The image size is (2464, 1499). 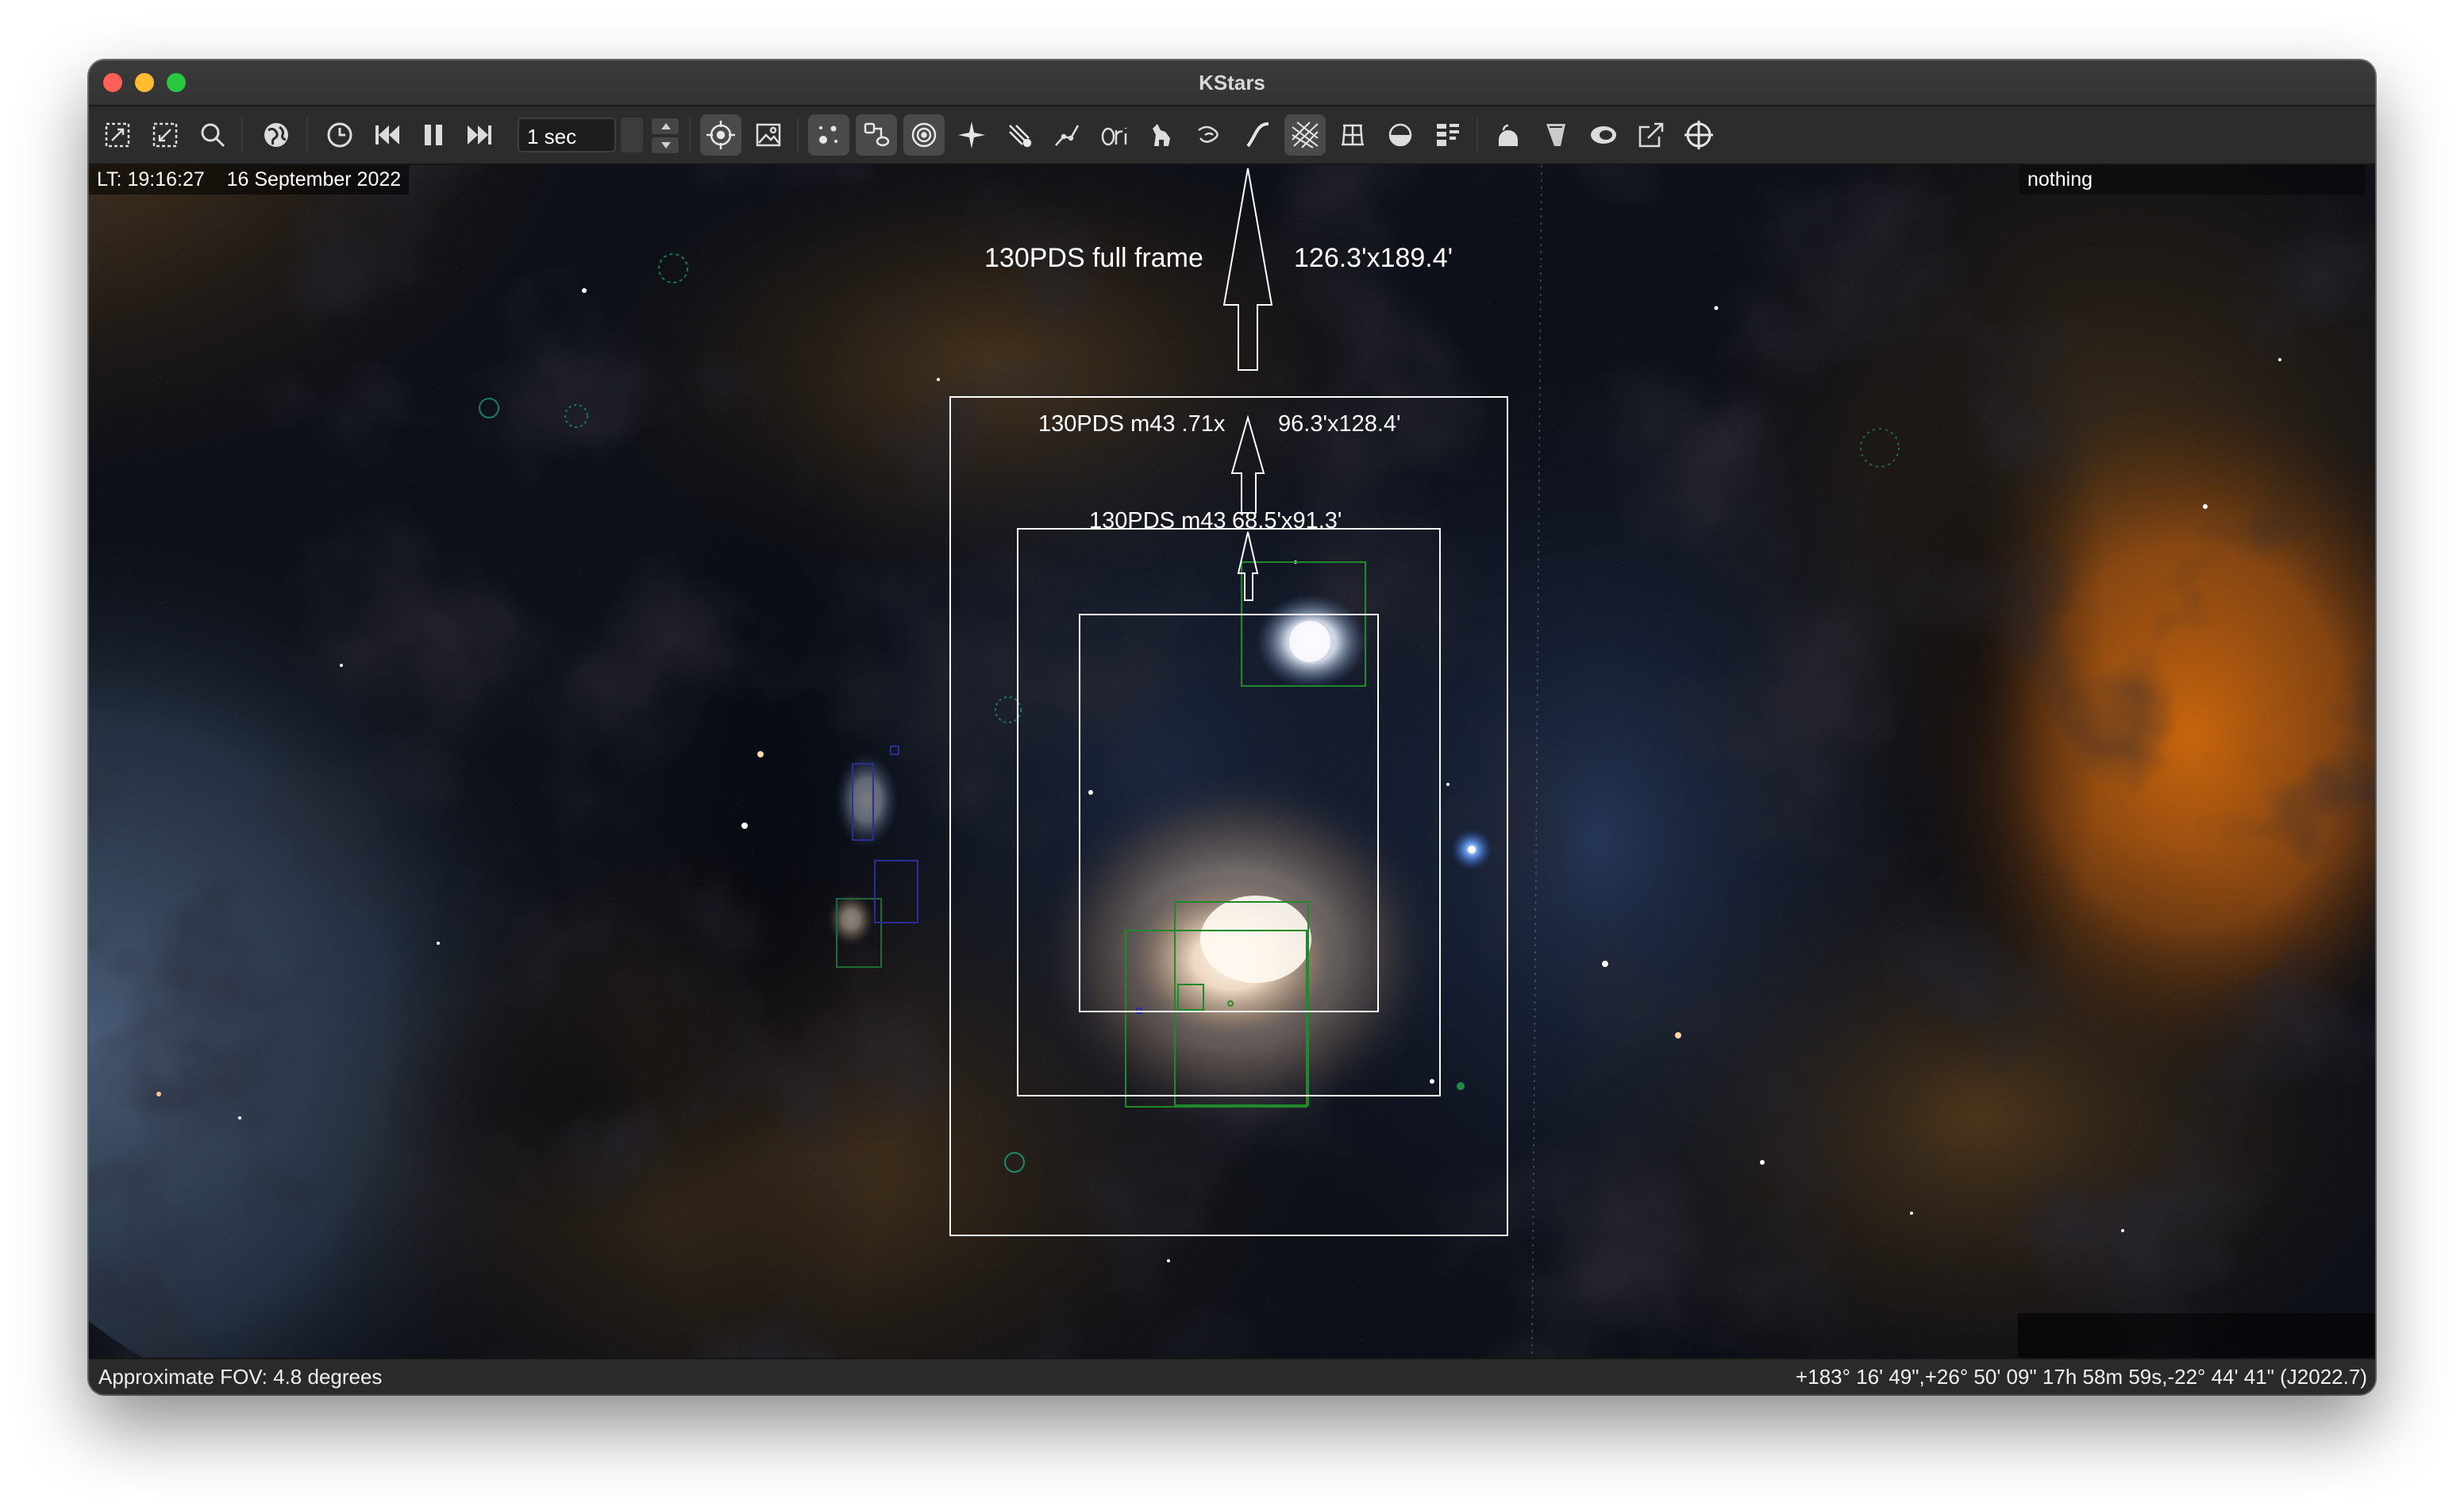 I want to click on time-info-box: LT: 19:16:27 16 September 2022, so click(x=250, y=180).